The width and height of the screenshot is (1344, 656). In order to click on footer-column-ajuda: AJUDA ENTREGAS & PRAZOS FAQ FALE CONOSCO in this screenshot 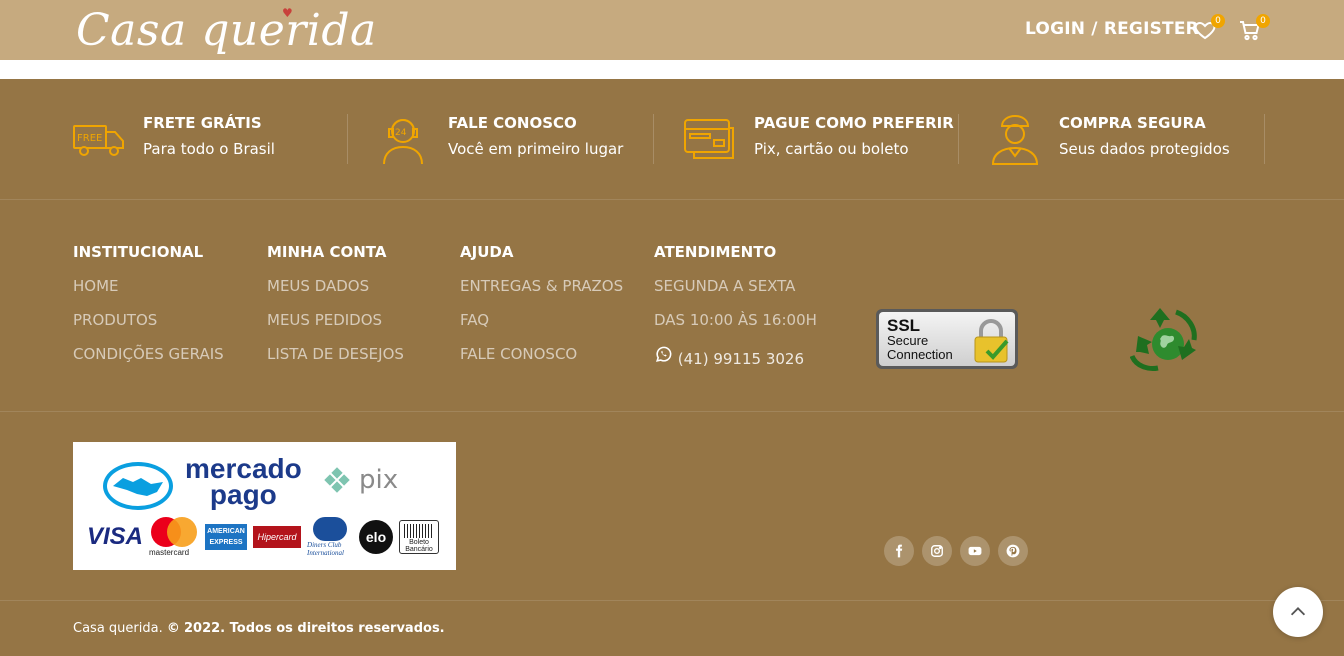, I will do `click(541, 311)`.